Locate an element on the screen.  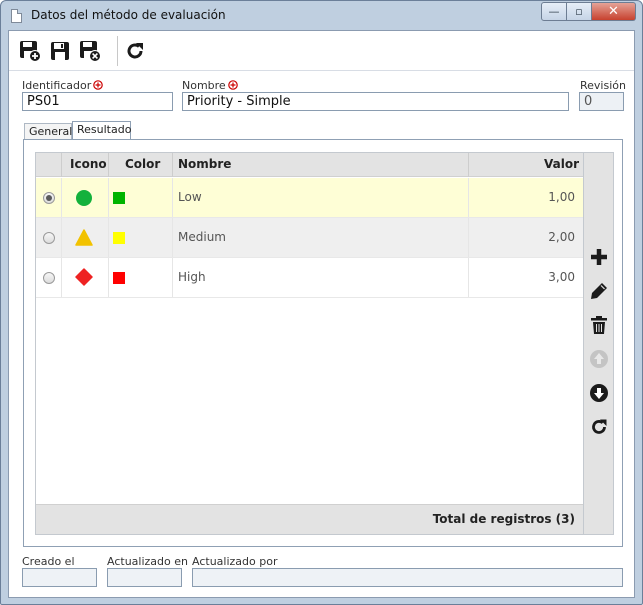
add-icon is located at coordinates (599, 257).